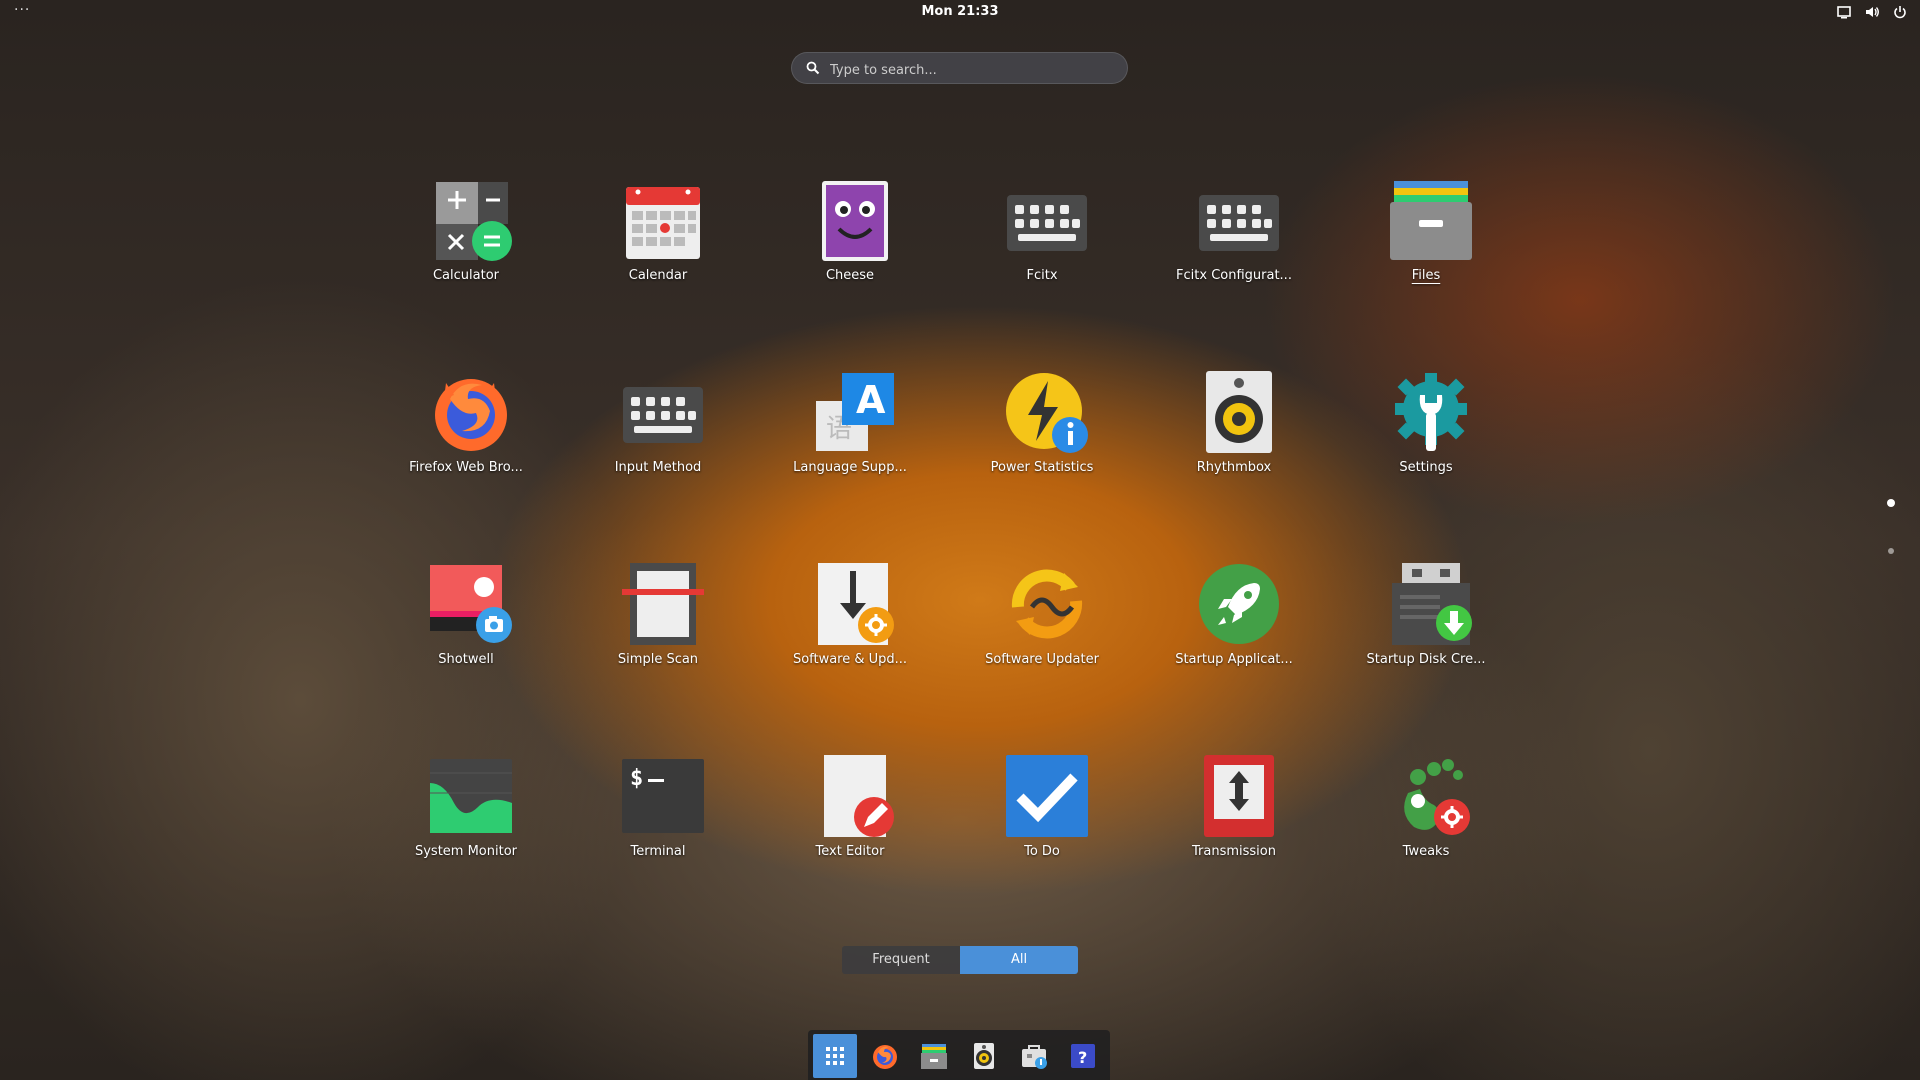 Image resolution: width=1920 pixels, height=1080 pixels. Describe the element at coordinates (1234, 467) in the screenshot. I see `app-label: Rhythmbox` at that location.